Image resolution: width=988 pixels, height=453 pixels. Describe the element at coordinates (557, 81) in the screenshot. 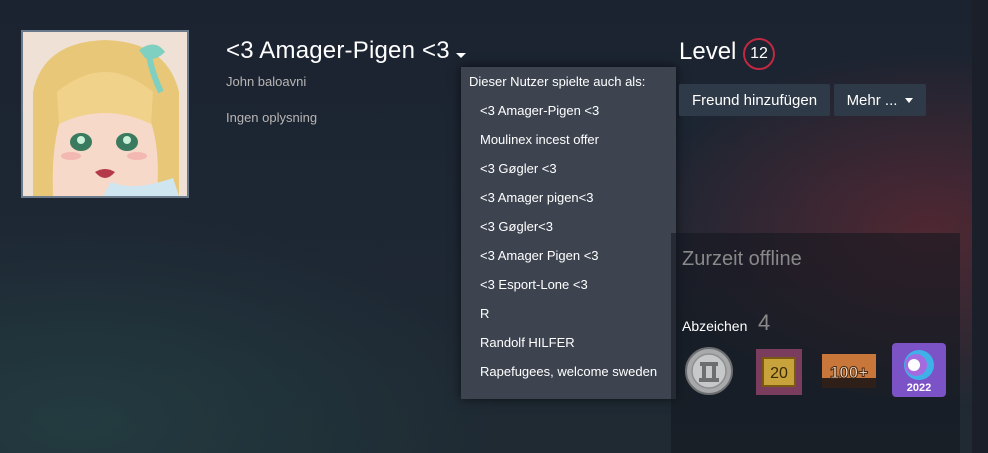

I see `alias-history-title: Dieser Nutzer spielte auch als:` at that location.